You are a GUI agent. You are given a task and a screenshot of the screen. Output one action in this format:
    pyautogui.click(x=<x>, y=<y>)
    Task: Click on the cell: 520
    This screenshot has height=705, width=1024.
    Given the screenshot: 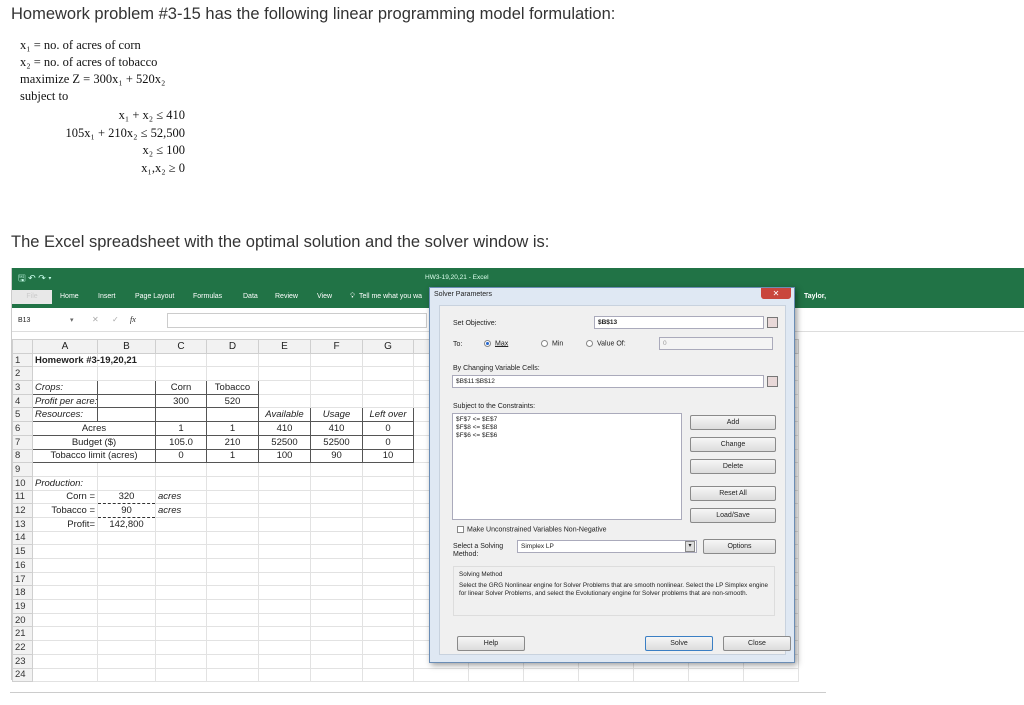 What is the action you would take?
    pyautogui.click(x=232, y=401)
    